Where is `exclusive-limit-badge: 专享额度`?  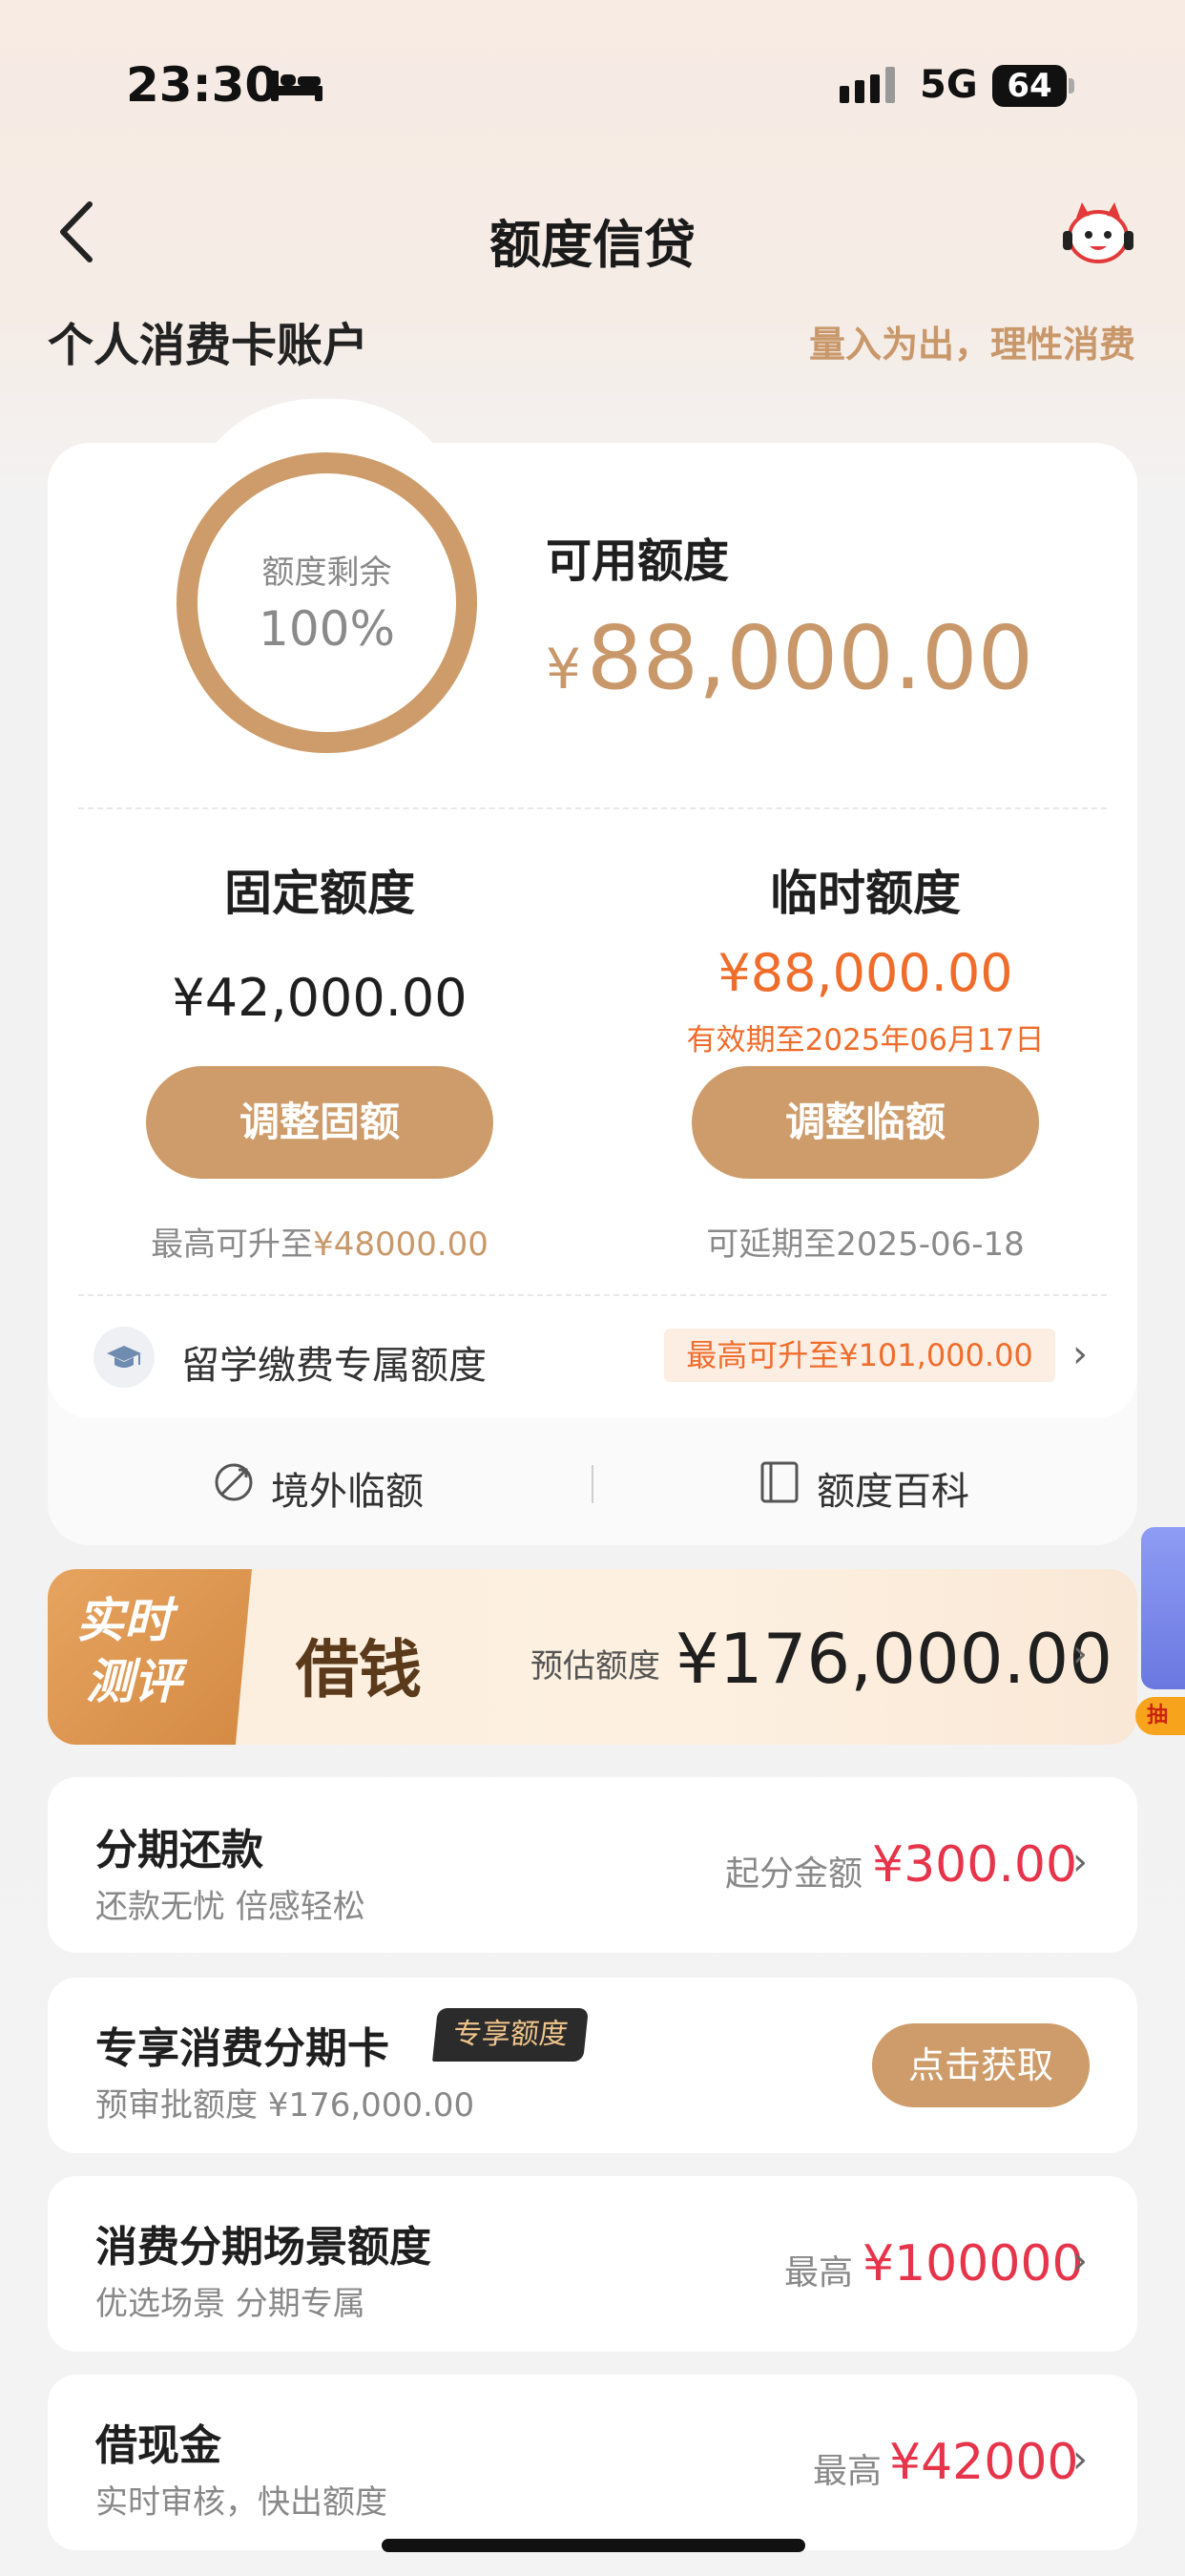 exclusive-limit-badge: 专享额度 is located at coordinates (510, 2035).